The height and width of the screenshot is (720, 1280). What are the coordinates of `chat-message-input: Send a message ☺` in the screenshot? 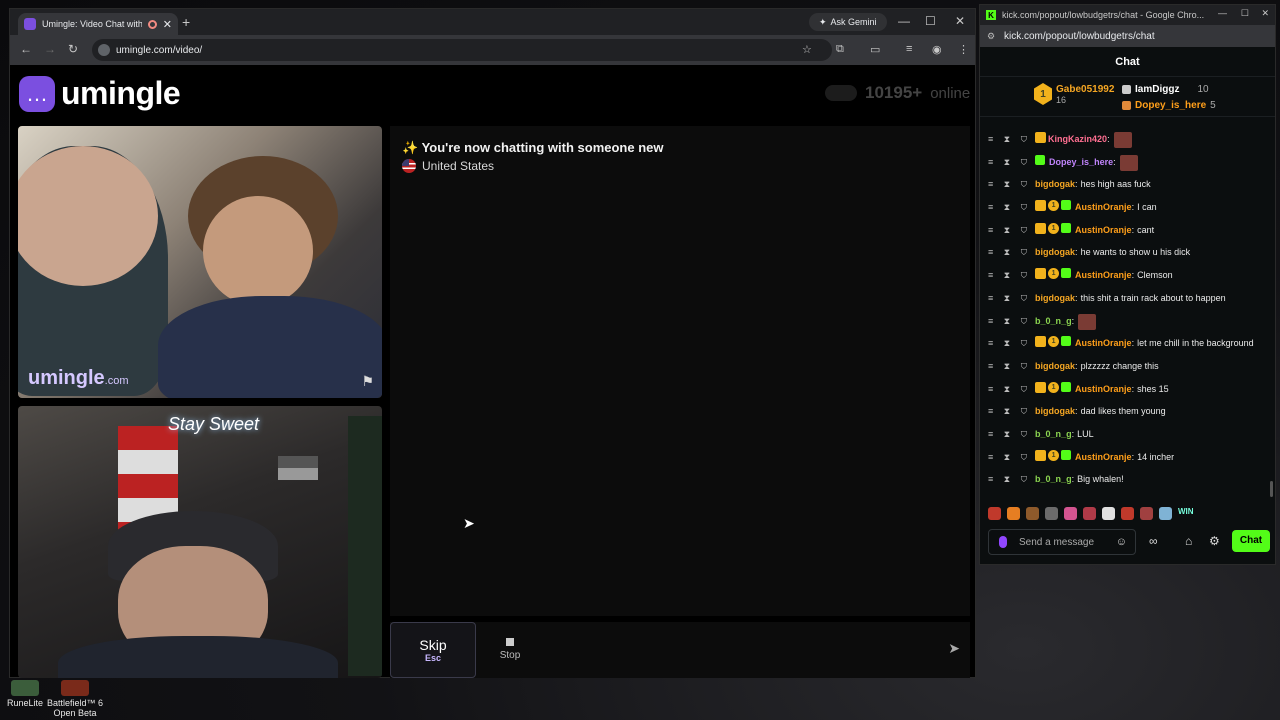 It's located at (1062, 542).